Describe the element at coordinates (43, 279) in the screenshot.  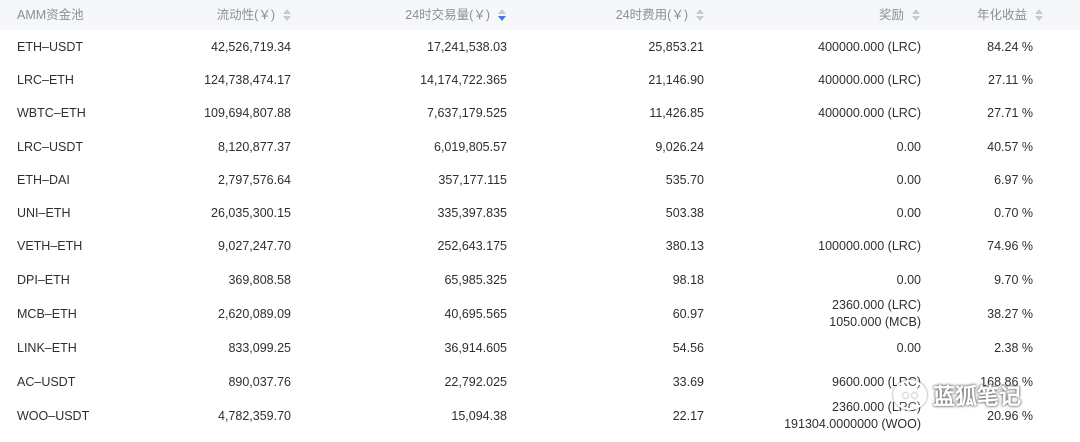
I see `cell-pool: DPI–ETH` at that location.